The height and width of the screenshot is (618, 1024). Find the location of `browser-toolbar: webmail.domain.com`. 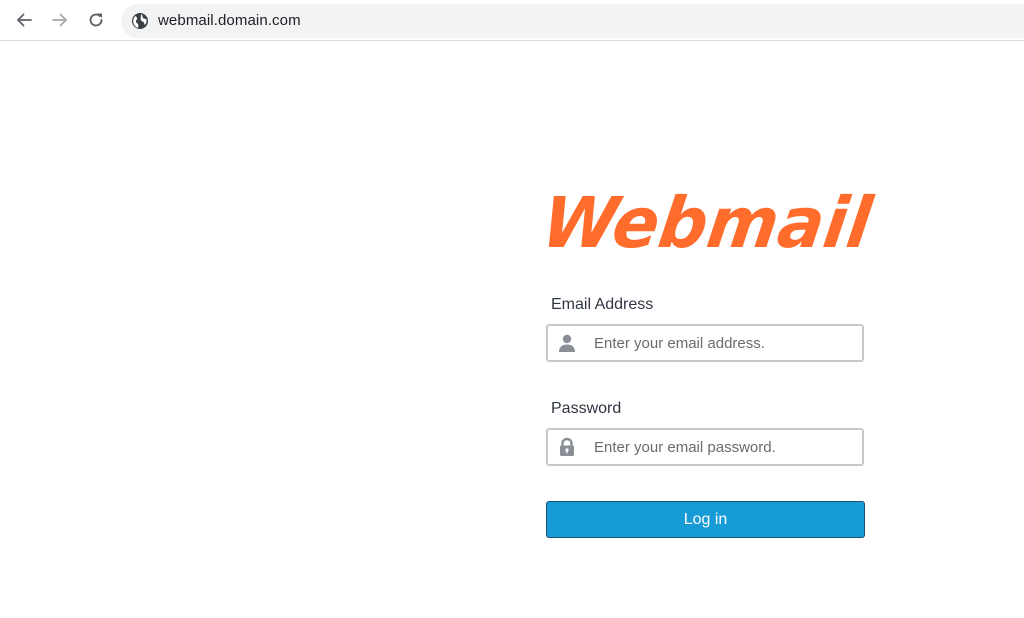

browser-toolbar: webmail.domain.com is located at coordinates (512, 20).